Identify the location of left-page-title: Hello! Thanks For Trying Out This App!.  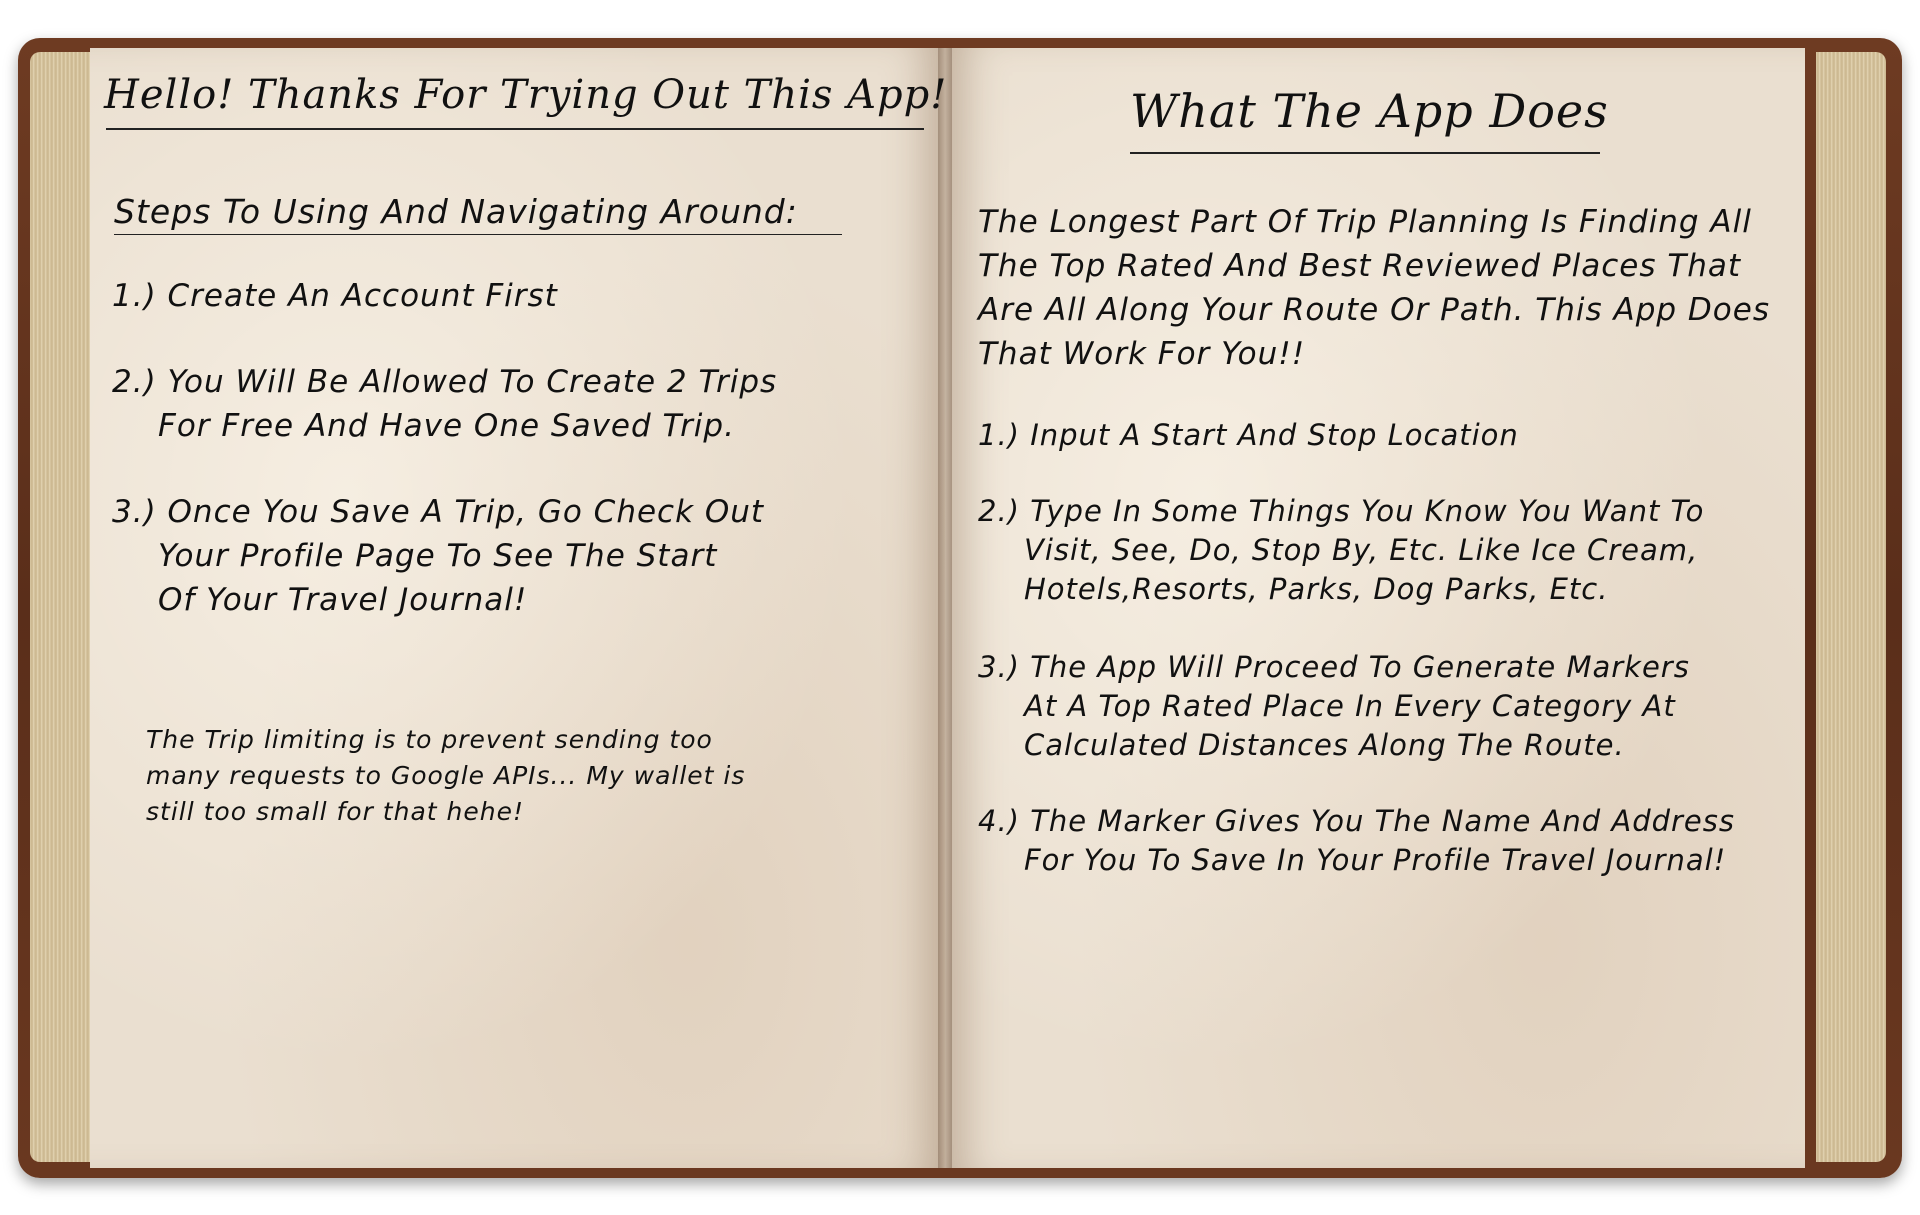
(526, 95).